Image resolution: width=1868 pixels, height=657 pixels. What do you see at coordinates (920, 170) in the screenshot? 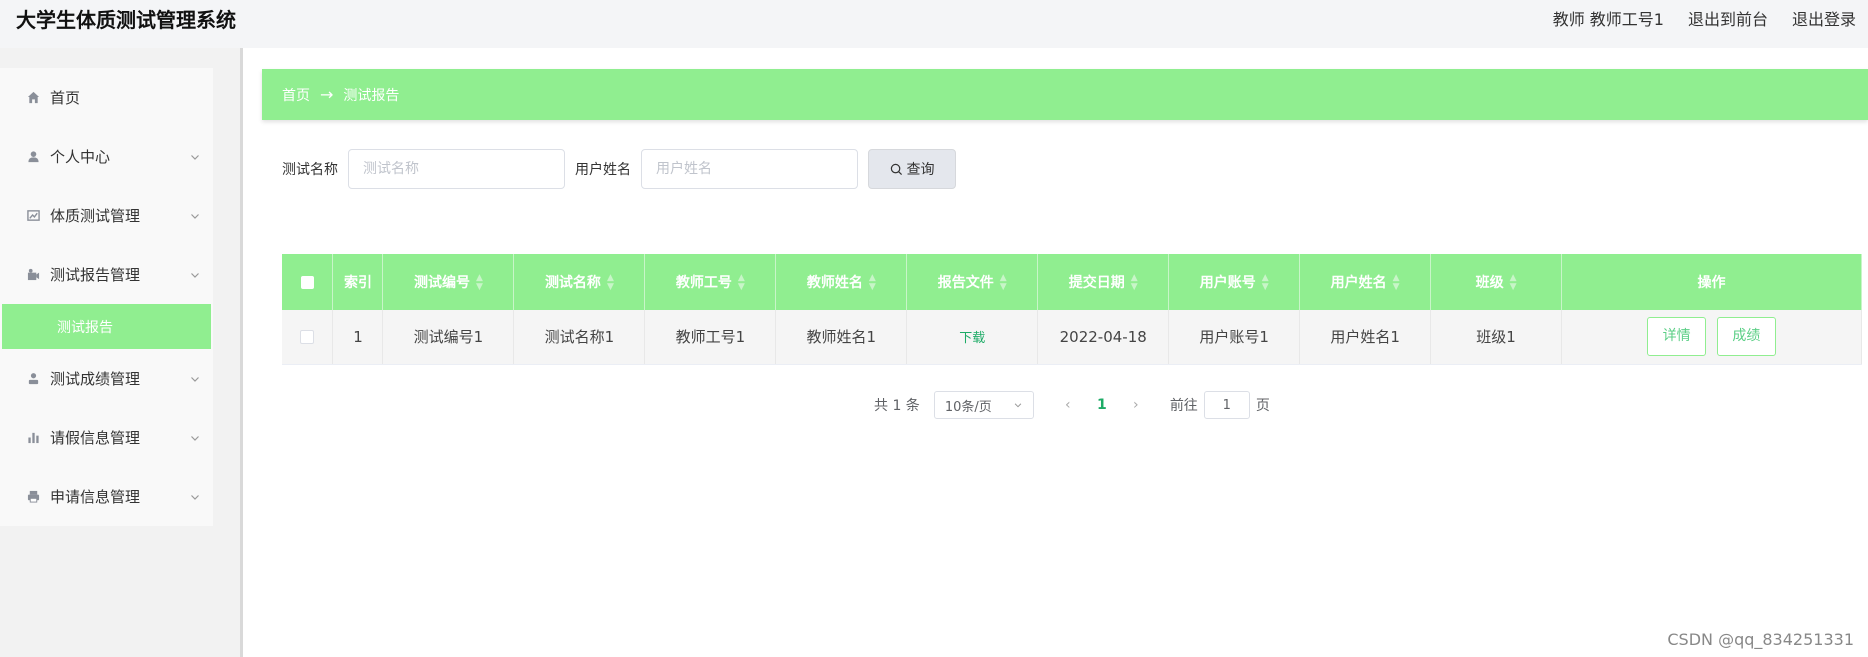
I see `query-button-label: 查询` at bounding box center [920, 170].